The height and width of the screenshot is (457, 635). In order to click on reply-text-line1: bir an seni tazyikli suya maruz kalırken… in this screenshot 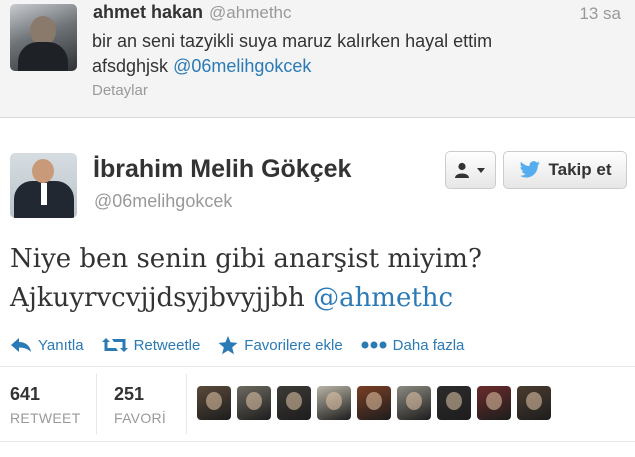, I will do `click(292, 41)`.